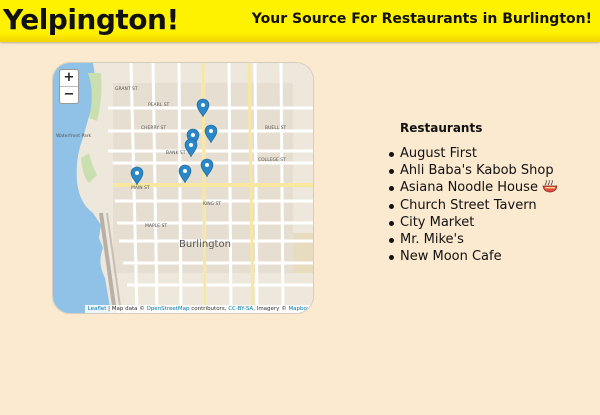 This screenshot has width=600, height=415. What do you see at coordinates (473, 206) in the screenshot?
I see `restaurant-item: Church Street Tavern` at bounding box center [473, 206].